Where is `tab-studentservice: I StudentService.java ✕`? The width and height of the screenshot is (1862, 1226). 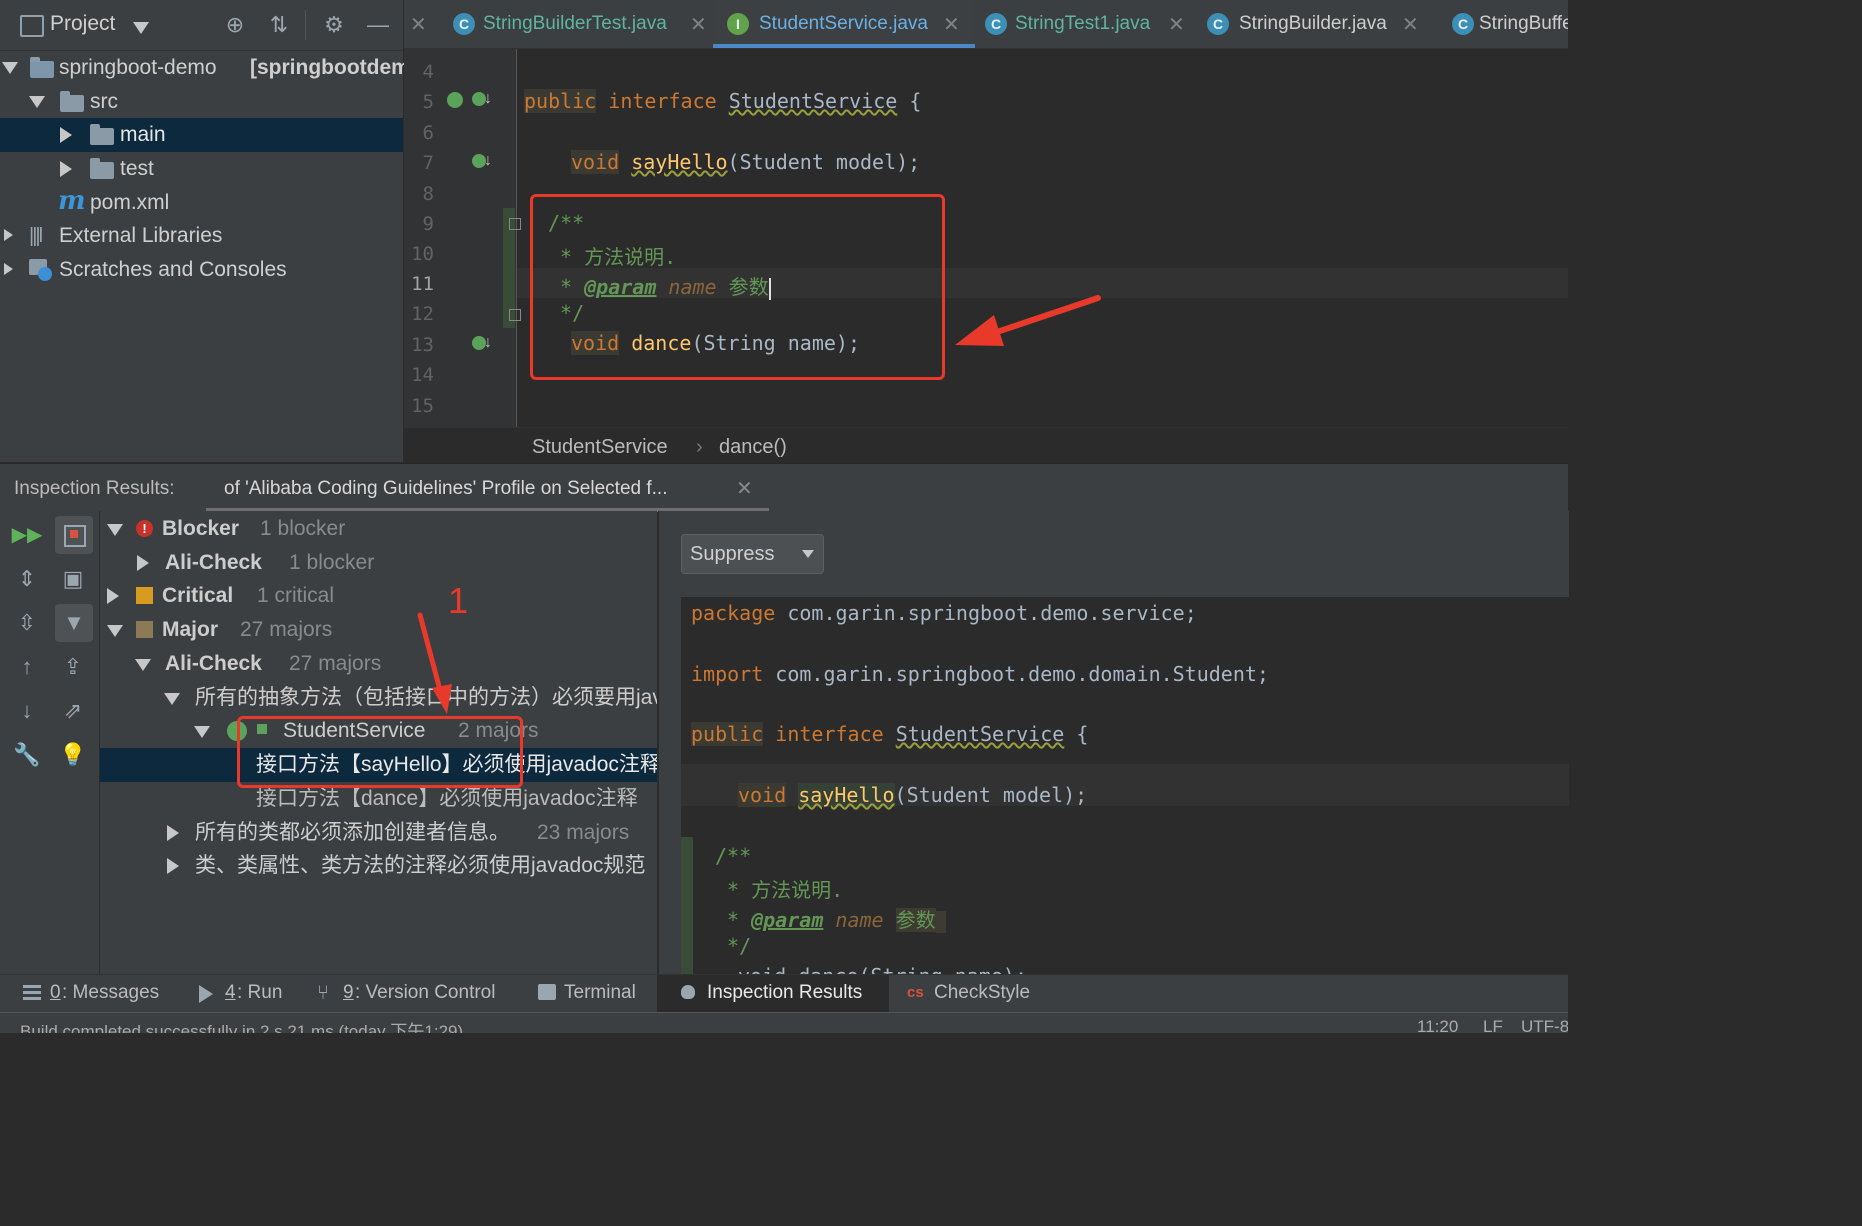
tab-studentservice: I StudentService.java ✕ is located at coordinates (844, 24).